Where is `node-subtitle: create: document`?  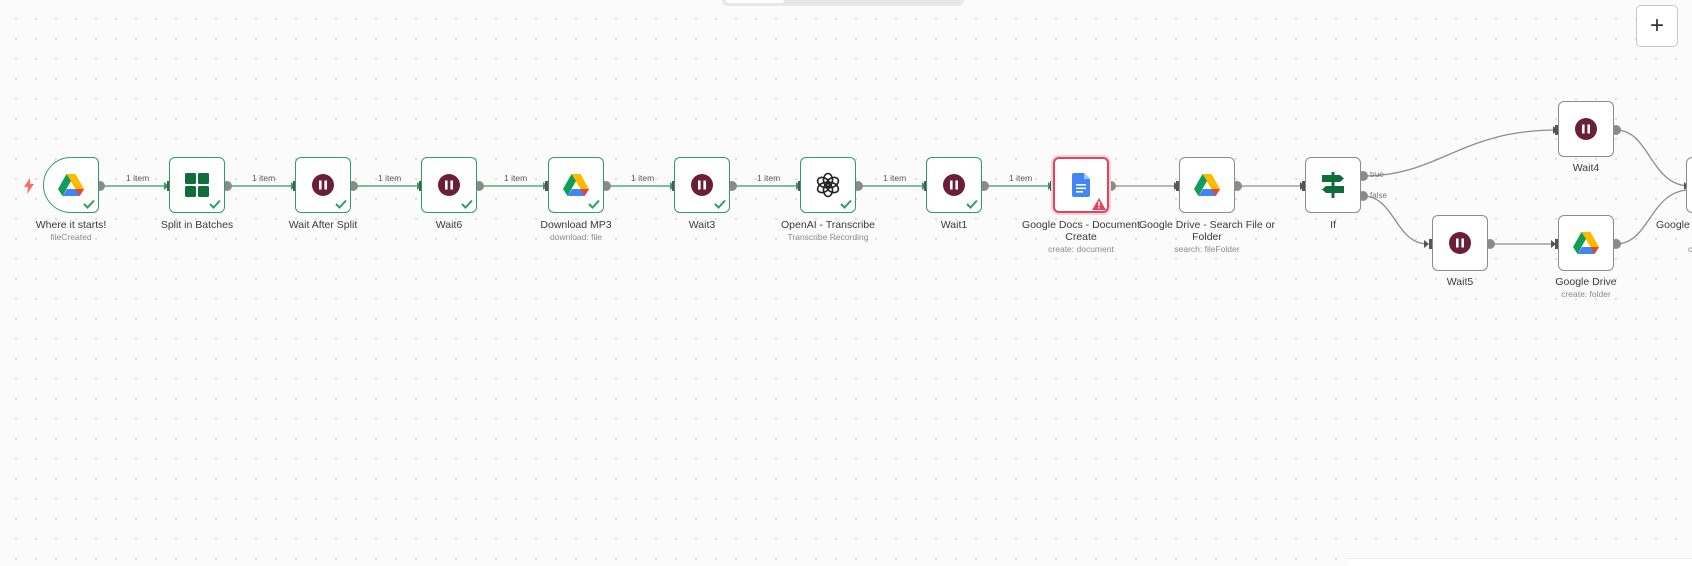 node-subtitle: create: document is located at coordinates (1081, 249).